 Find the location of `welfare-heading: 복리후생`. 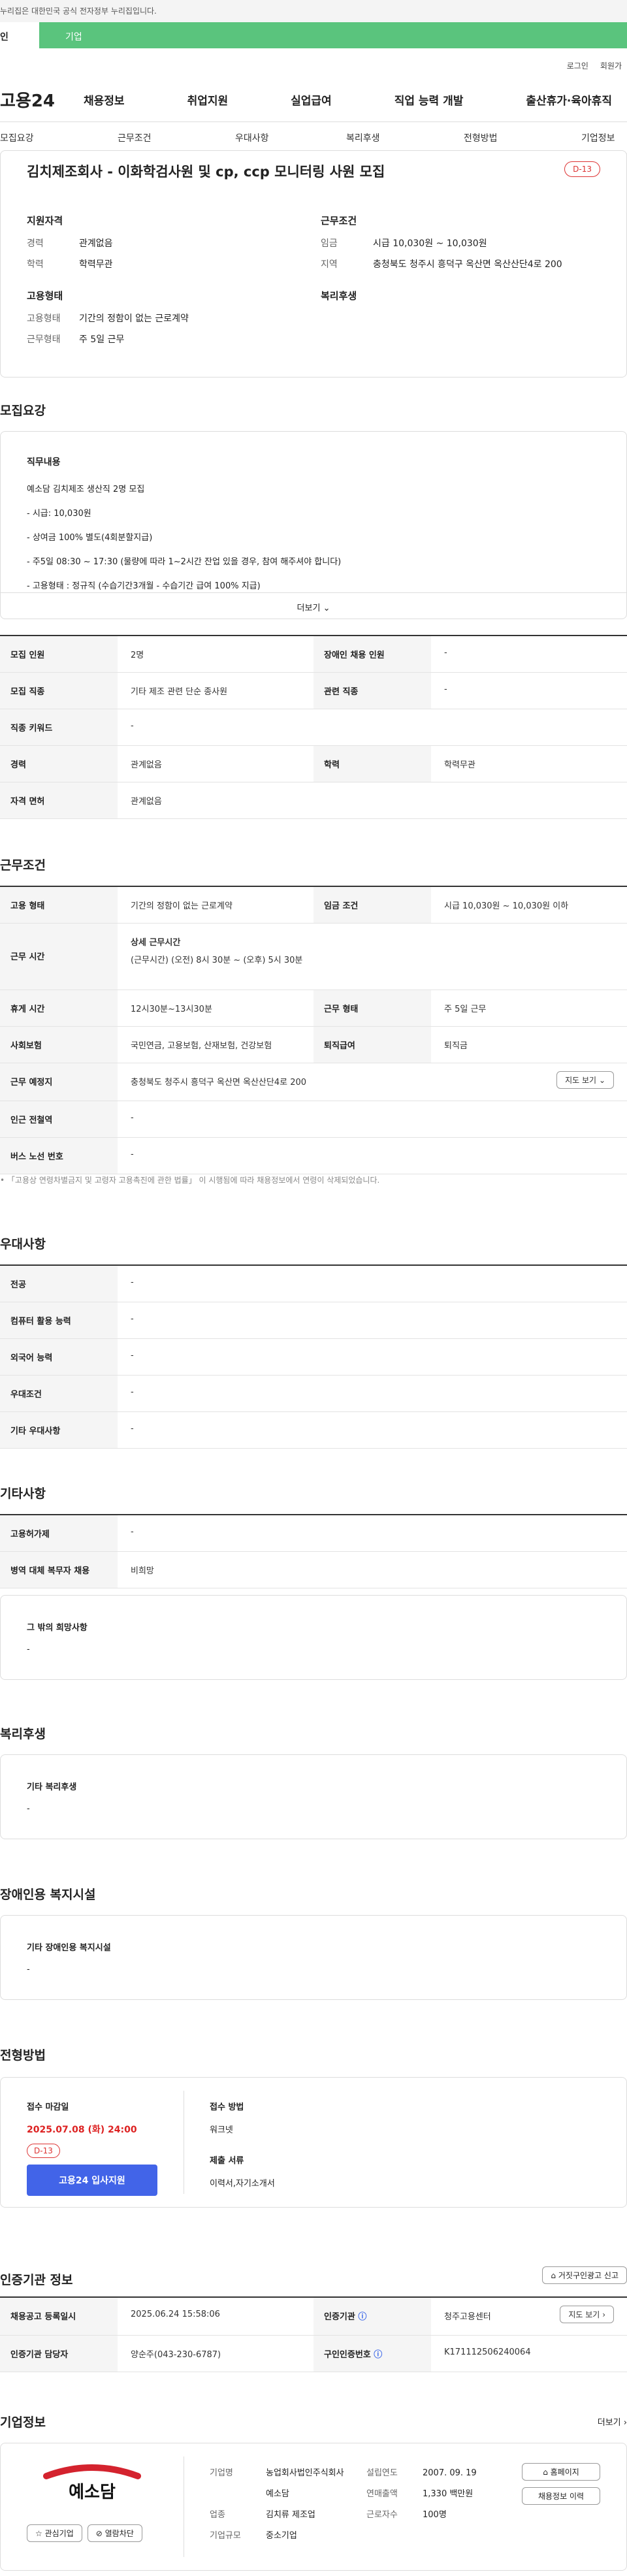

welfare-heading: 복리후생 is located at coordinates (23, 1734).